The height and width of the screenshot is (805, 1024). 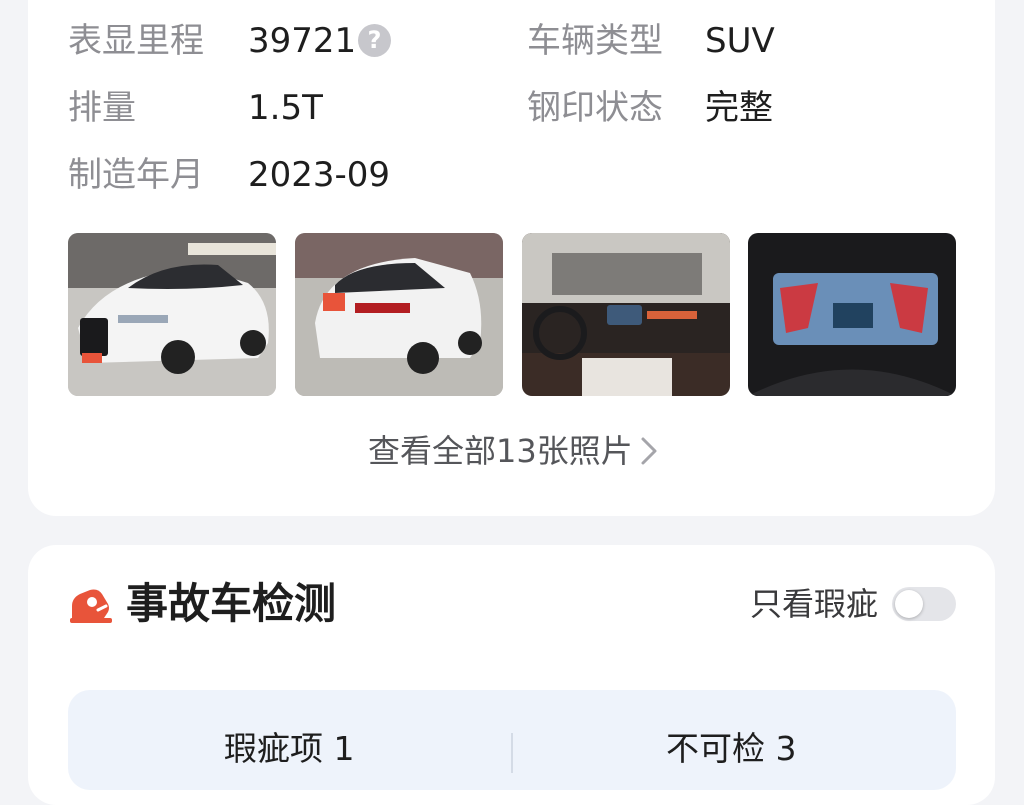 I want to click on manufacture-date-label: 制造年月, so click(x=136, y=175).